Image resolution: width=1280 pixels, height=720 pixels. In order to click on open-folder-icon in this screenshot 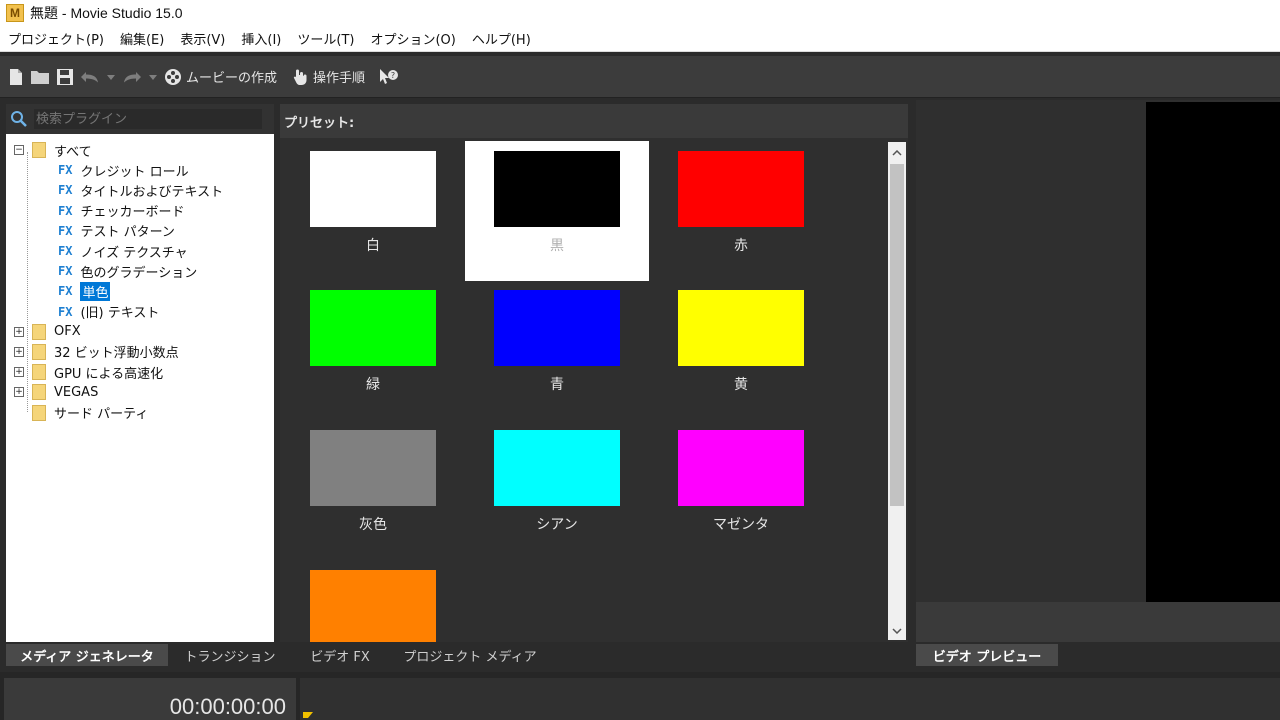, I will do `click(40, 77)`.